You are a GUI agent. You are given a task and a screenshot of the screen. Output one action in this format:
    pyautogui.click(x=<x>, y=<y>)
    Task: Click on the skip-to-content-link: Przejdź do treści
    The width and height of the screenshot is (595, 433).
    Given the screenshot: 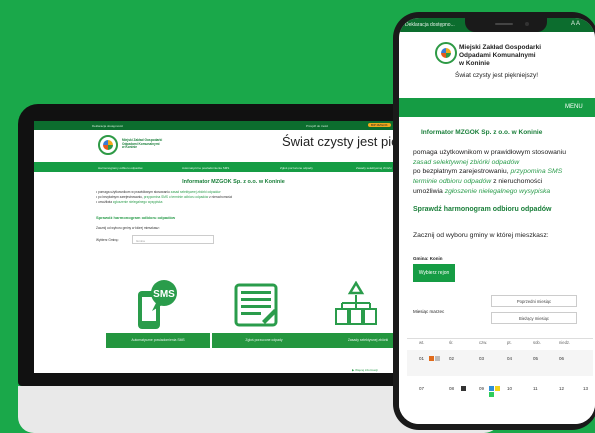 What is the action you would take?
    pyautogui.click(x=317, y=126)
    